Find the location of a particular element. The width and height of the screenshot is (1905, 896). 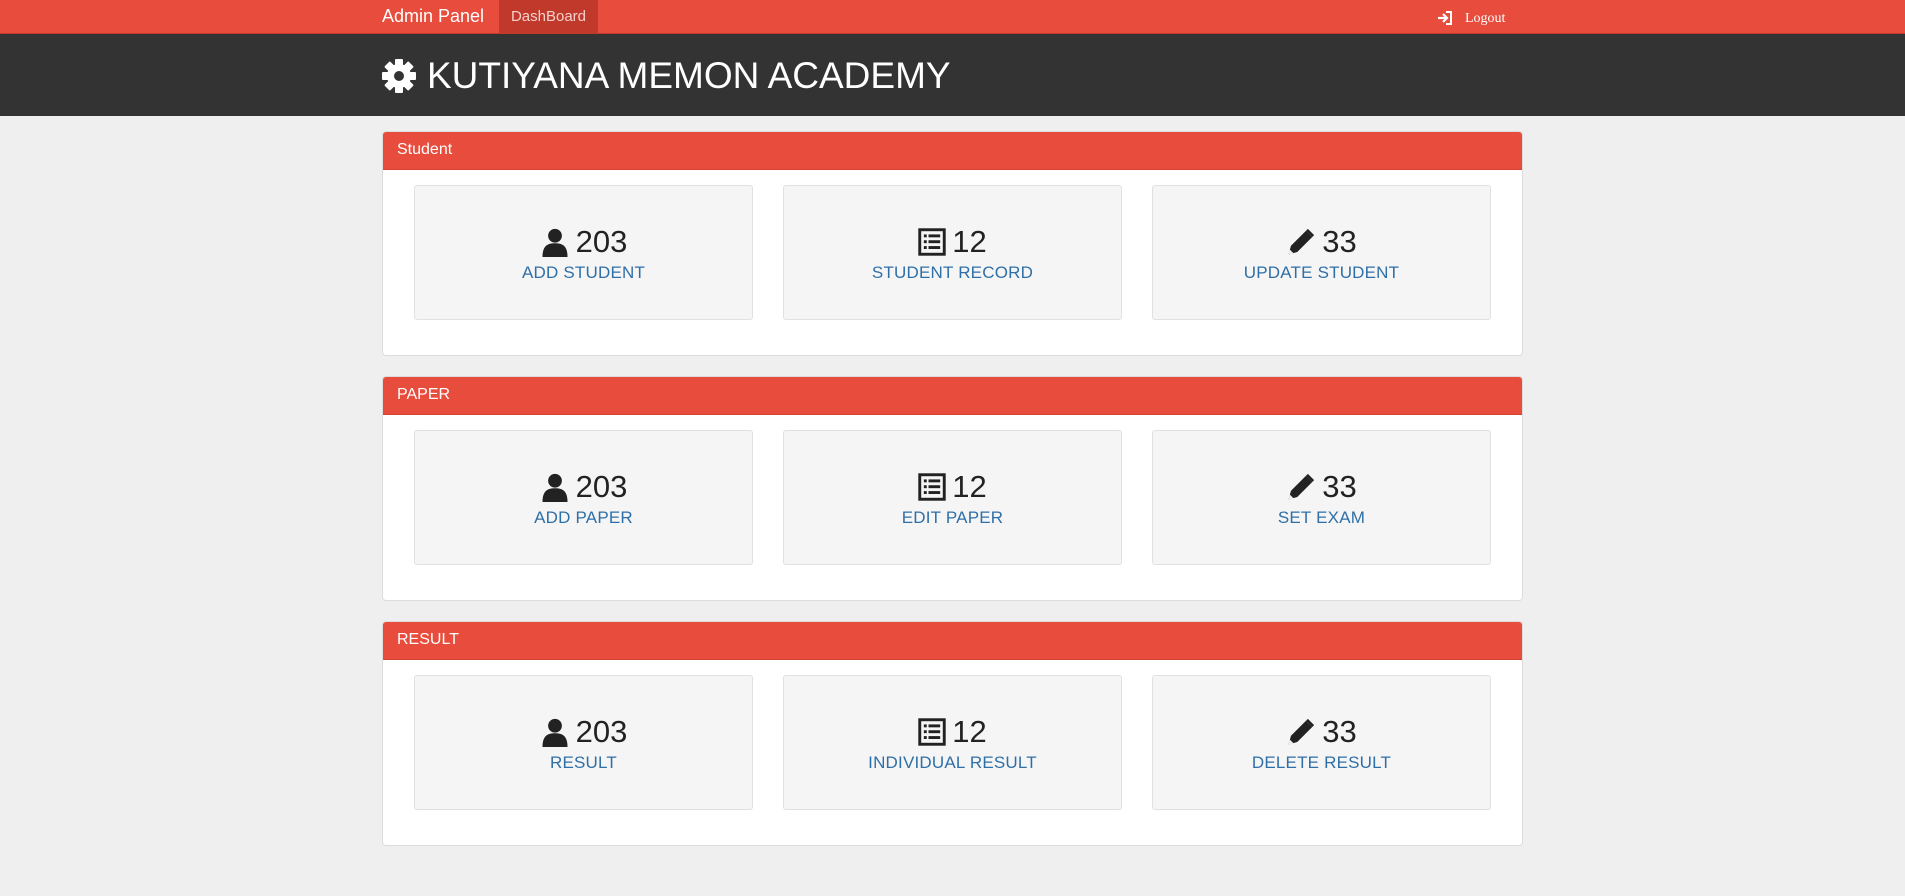

brand-link: Admin Panel is located at coordinates (433, 16).